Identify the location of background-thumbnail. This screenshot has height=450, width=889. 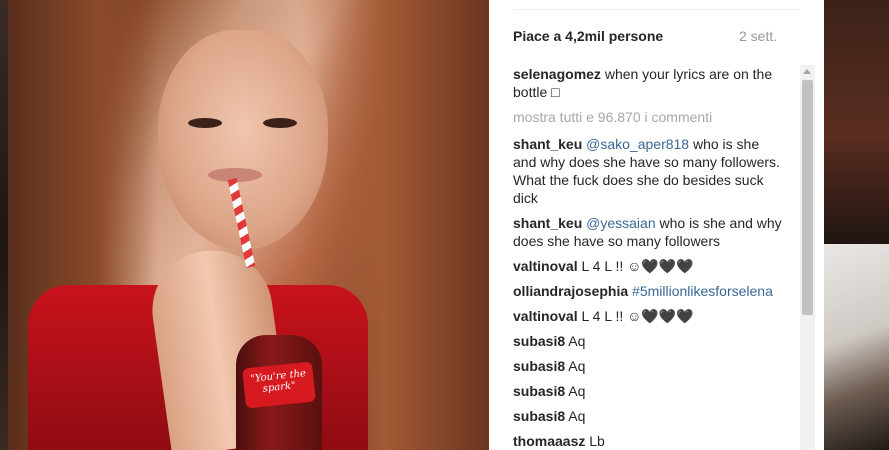
(856, 347).